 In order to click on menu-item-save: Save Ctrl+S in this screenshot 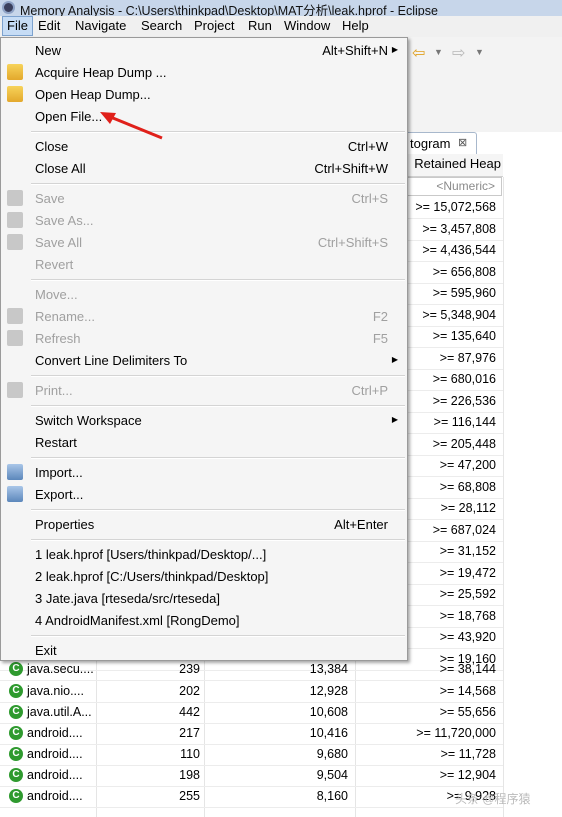, I will do `click(204, 198)`.